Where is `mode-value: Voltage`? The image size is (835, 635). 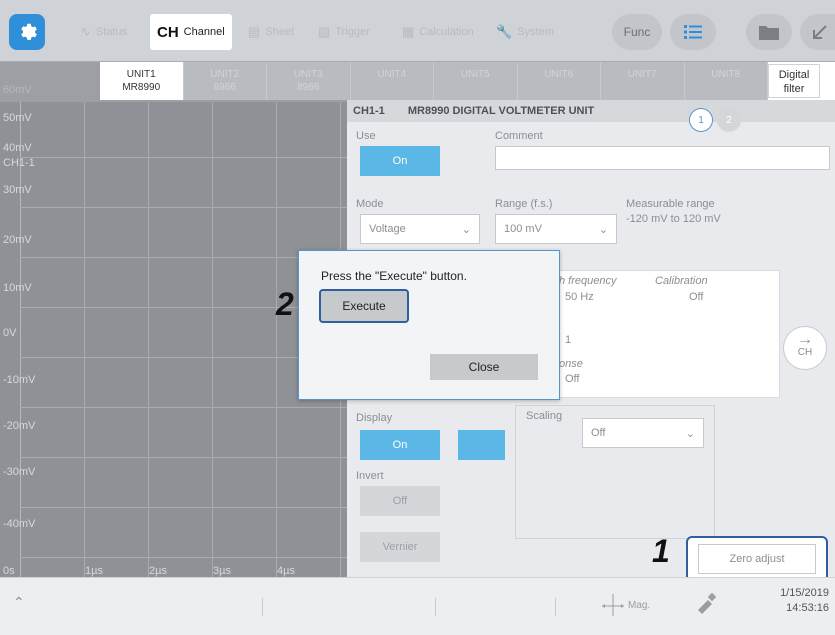
mode-value: Voltage is located at coordinates (387, 229).